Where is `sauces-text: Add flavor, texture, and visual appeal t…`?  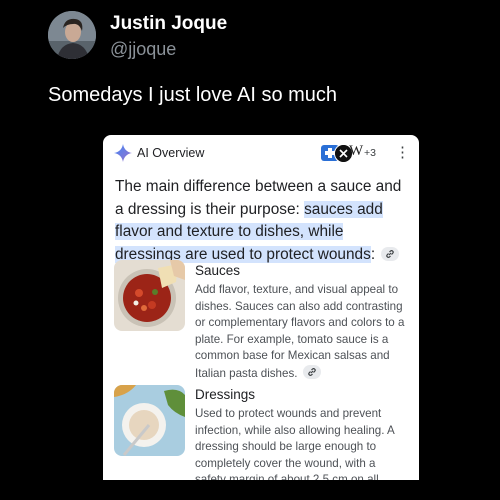
sauces-text: Add flavor, texture, and visual appeal t… is located at coordinates (301, 332).